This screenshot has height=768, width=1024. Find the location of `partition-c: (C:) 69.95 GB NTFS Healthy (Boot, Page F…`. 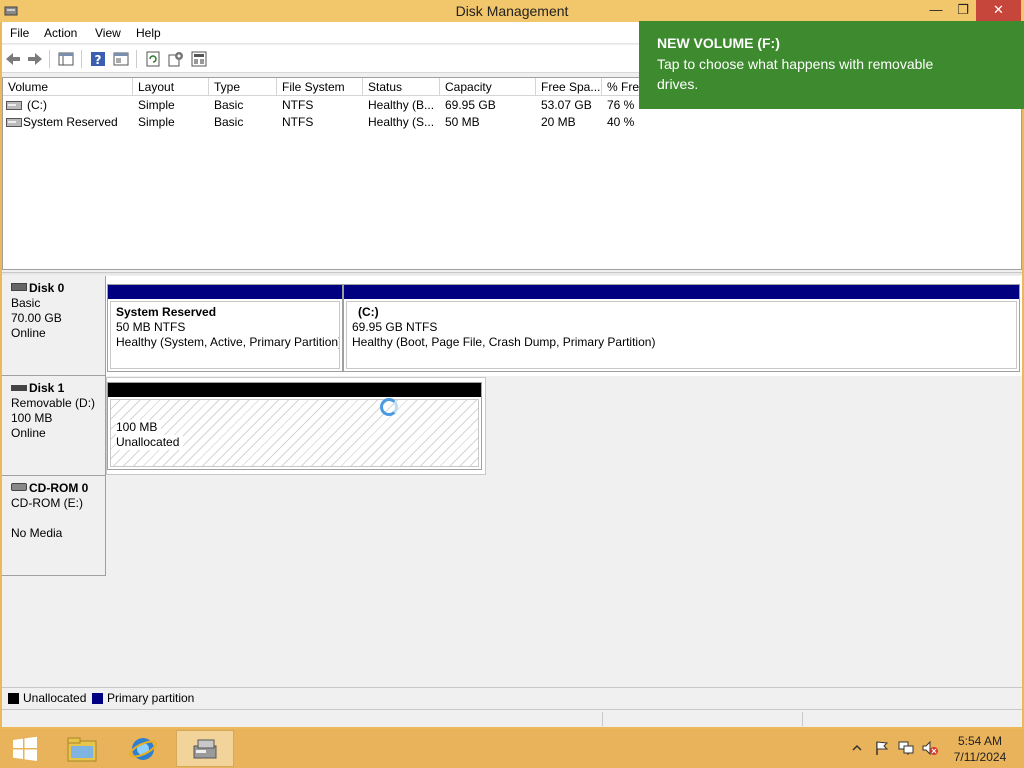

partition-c: (C:) 69.95 GB NTFS Healthy (Boot, Page F… is located at coordinates (681, 328).